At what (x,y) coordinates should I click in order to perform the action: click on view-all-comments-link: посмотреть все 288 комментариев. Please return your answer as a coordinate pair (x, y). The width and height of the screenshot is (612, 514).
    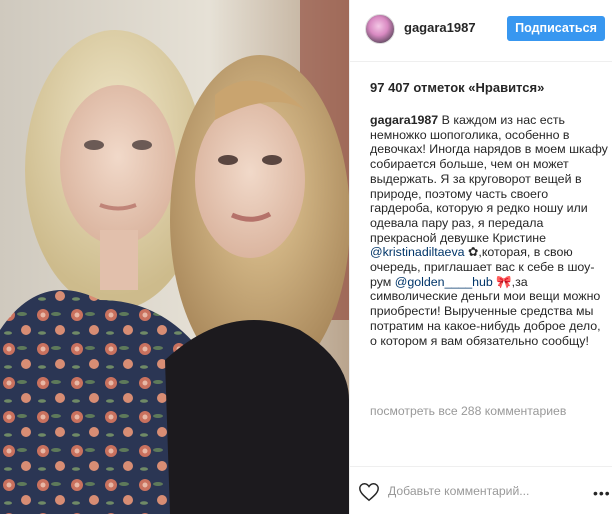
    Looking at the image, I should click on (468, 411).